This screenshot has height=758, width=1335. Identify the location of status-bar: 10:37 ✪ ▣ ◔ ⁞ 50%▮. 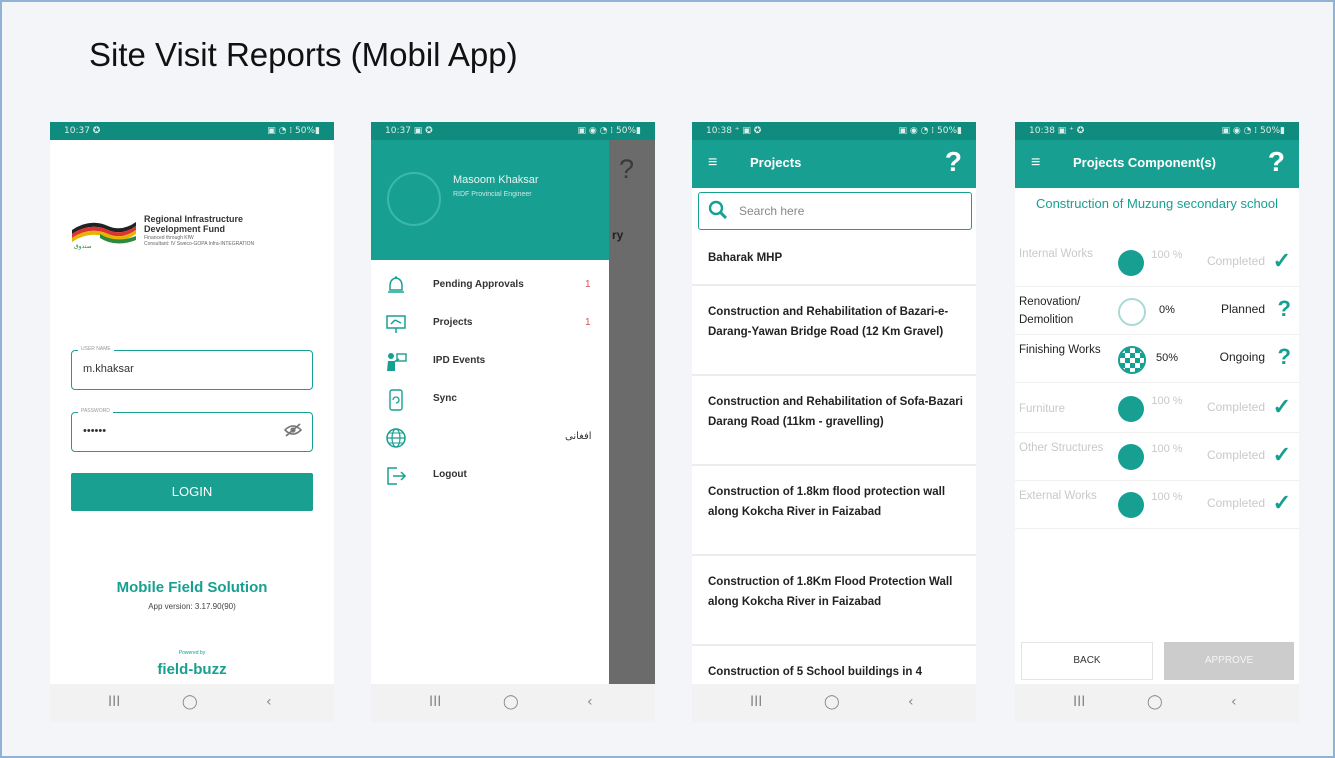
(192, 131).